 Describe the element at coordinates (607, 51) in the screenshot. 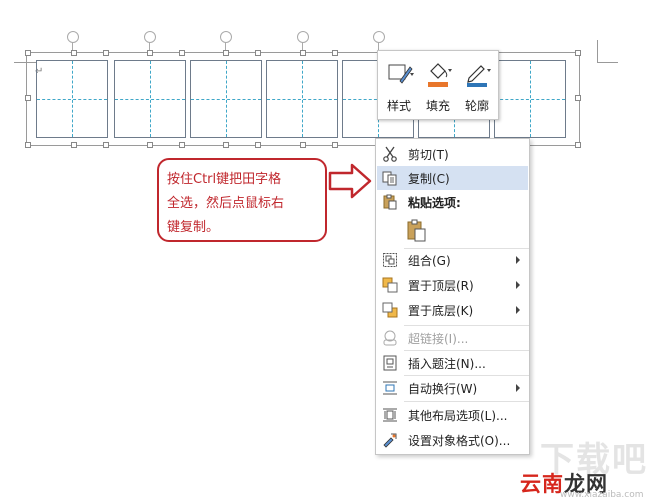

I see `page-margin-mark-right` at that location.